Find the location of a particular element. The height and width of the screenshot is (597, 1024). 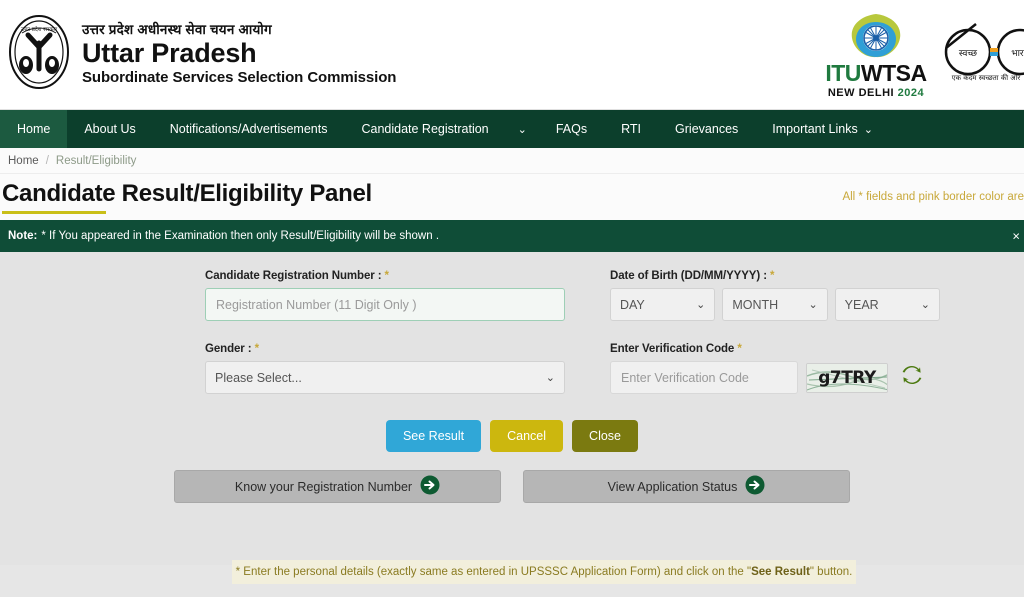

captcha-text: g7TRY is located at coordinates (847, 377).